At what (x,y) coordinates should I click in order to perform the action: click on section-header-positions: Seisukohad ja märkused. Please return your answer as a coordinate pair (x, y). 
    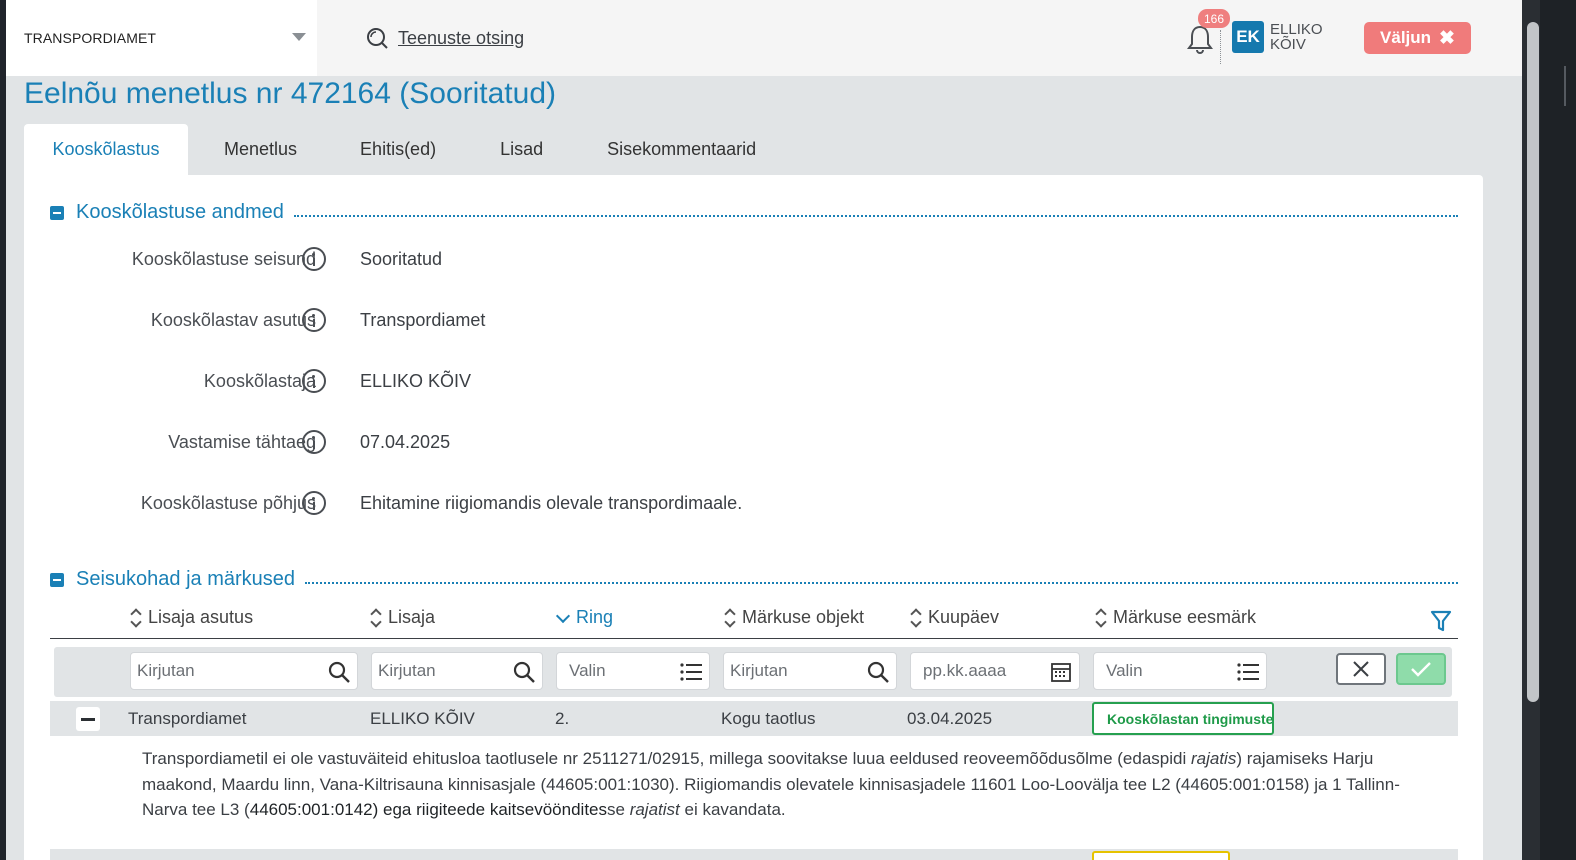
    Looking at the image, I should click on (754, 579).